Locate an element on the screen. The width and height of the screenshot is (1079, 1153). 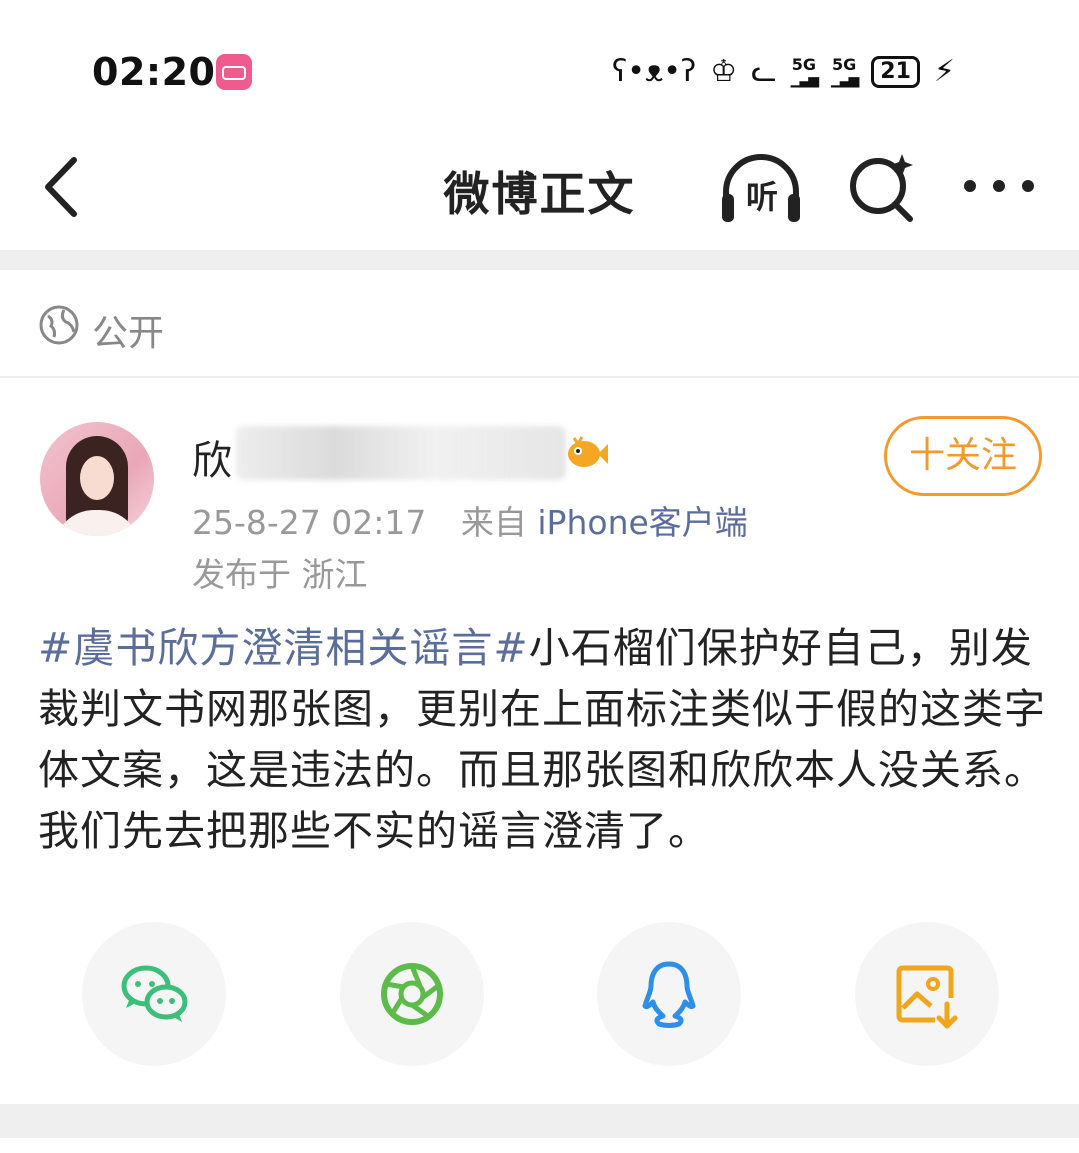
charging-icon: ⚡ is located at coordinates (944, 71).